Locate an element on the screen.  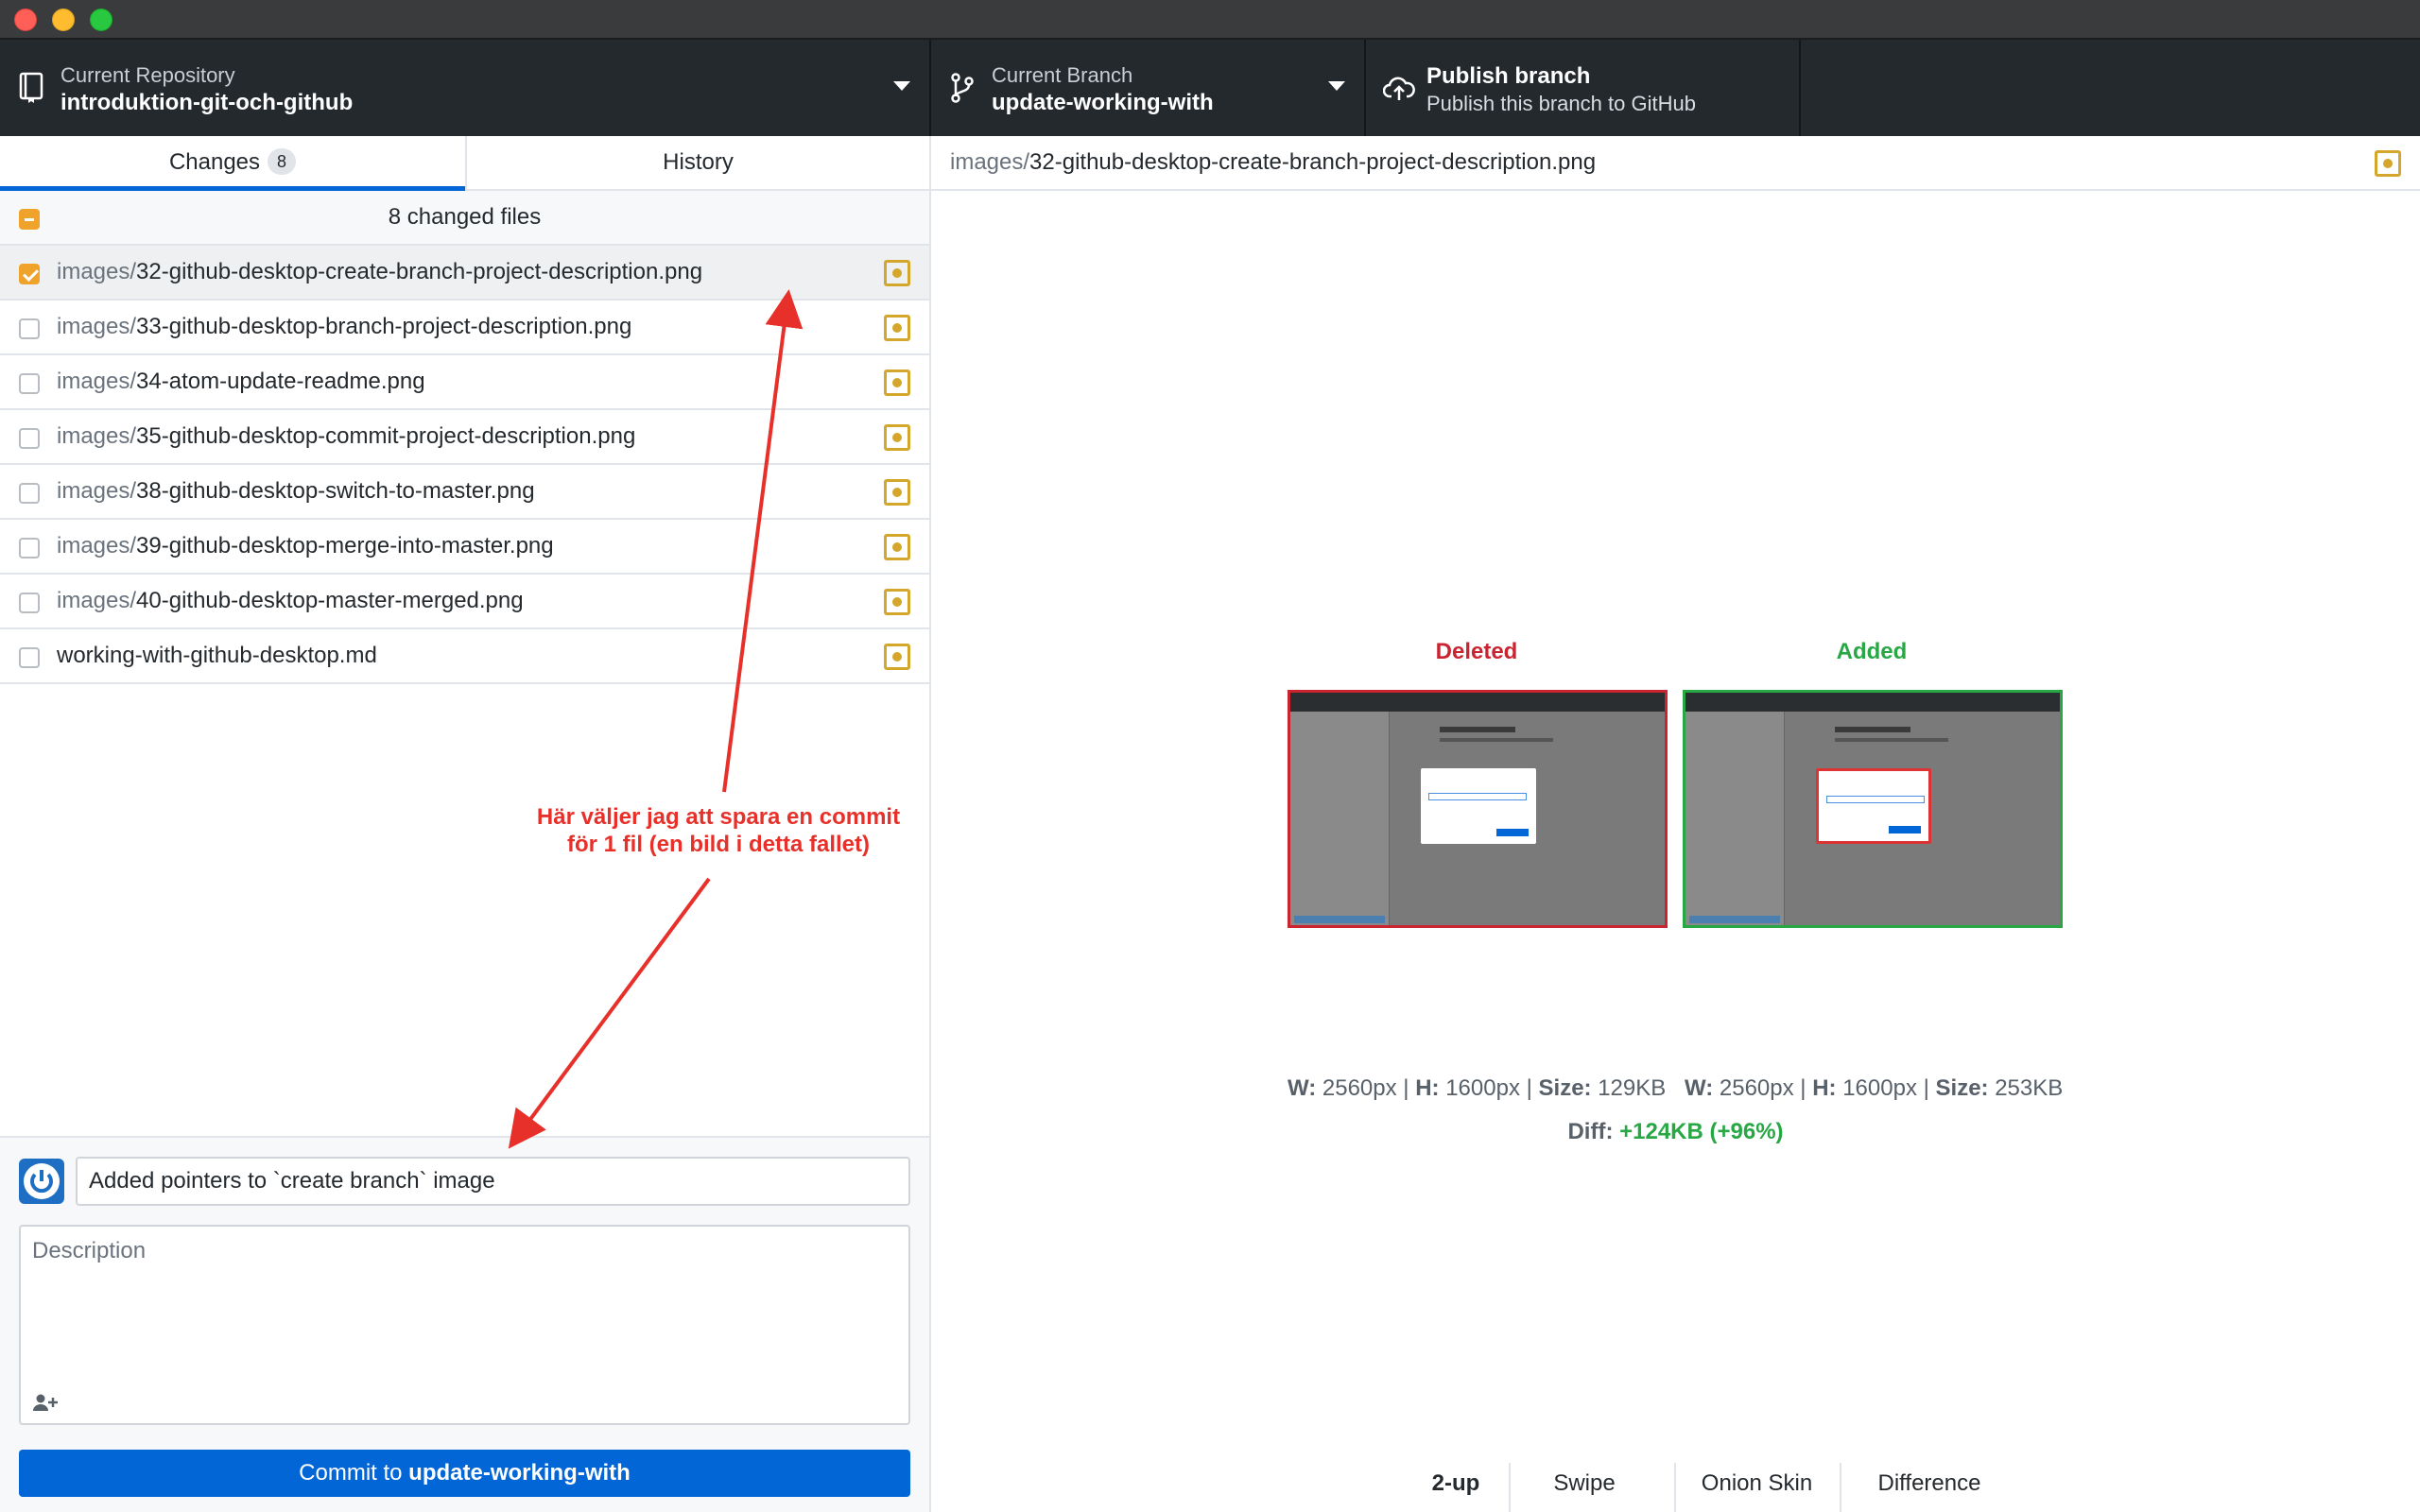
file-name: 39-github-desktop-merge-into-master.png is located at coordinates (345, 545).